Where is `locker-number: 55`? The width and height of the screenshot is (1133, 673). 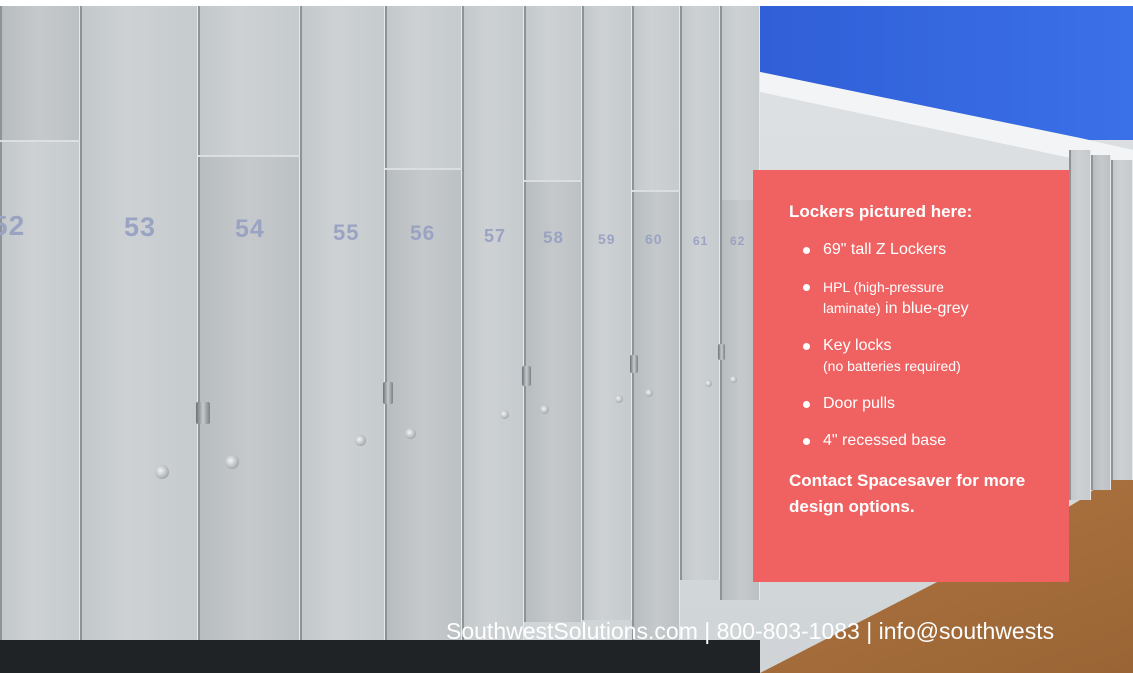 locker-number: 55 is located at coordinates (346, 232).